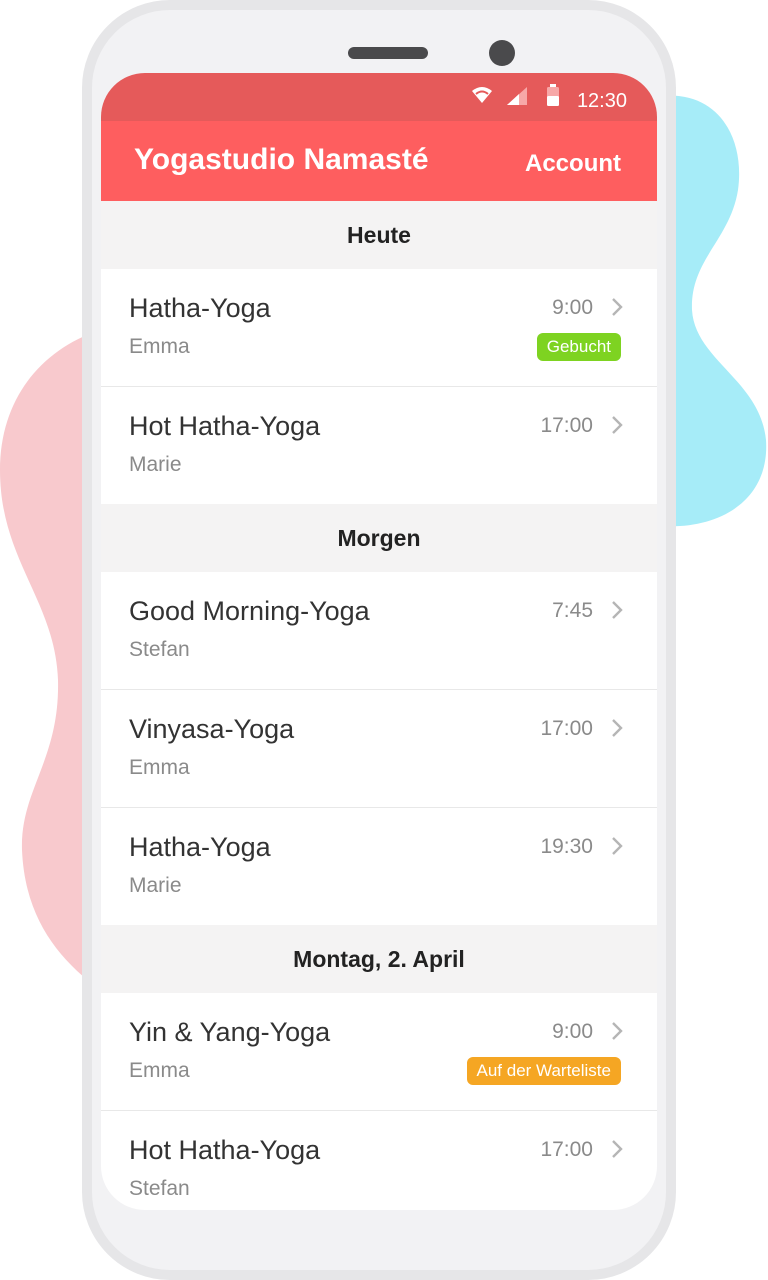 Image resolution: width=768 pixels, height=1280 pixels. What do you see at coordinates (601, 101) in the screenshot?
I see `status-time: 12:30` at bounding box center [601, 101].